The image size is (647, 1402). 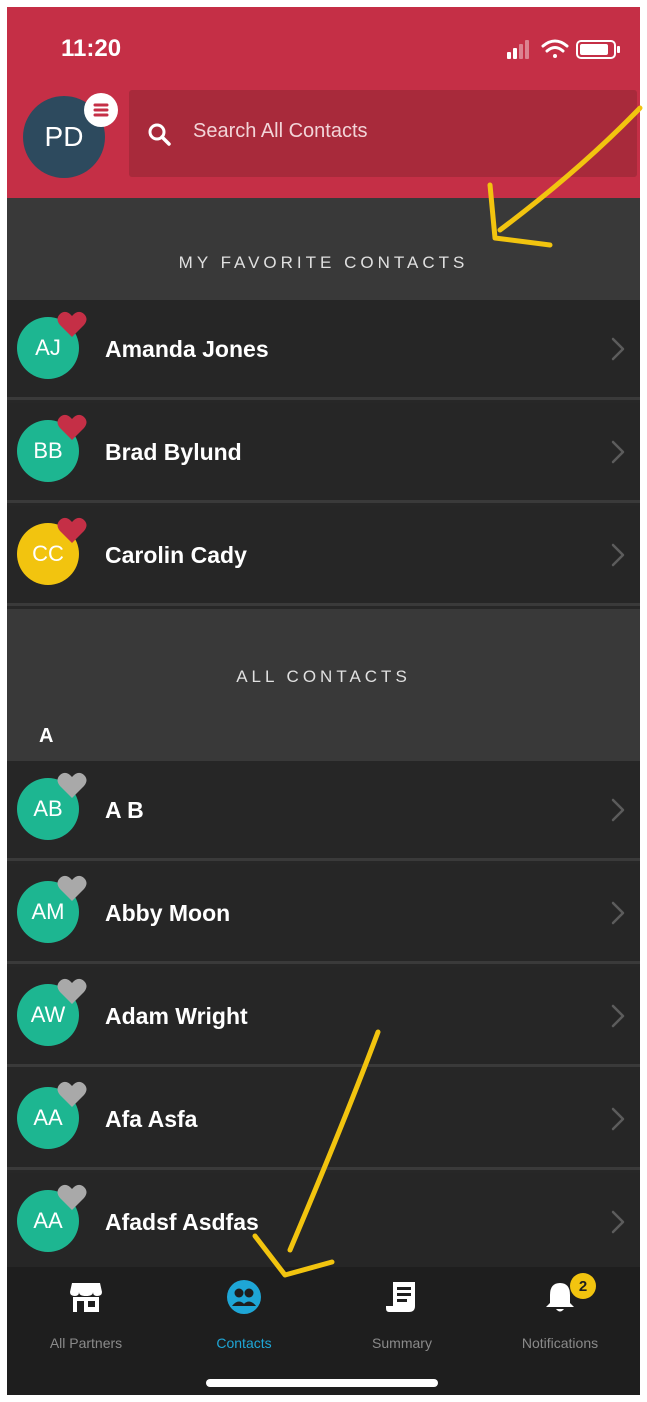 What do you see at coordinates (86, 1343) in the screenshot?
I see `tab-label: All Partners` at bounding box center [86, 1343].